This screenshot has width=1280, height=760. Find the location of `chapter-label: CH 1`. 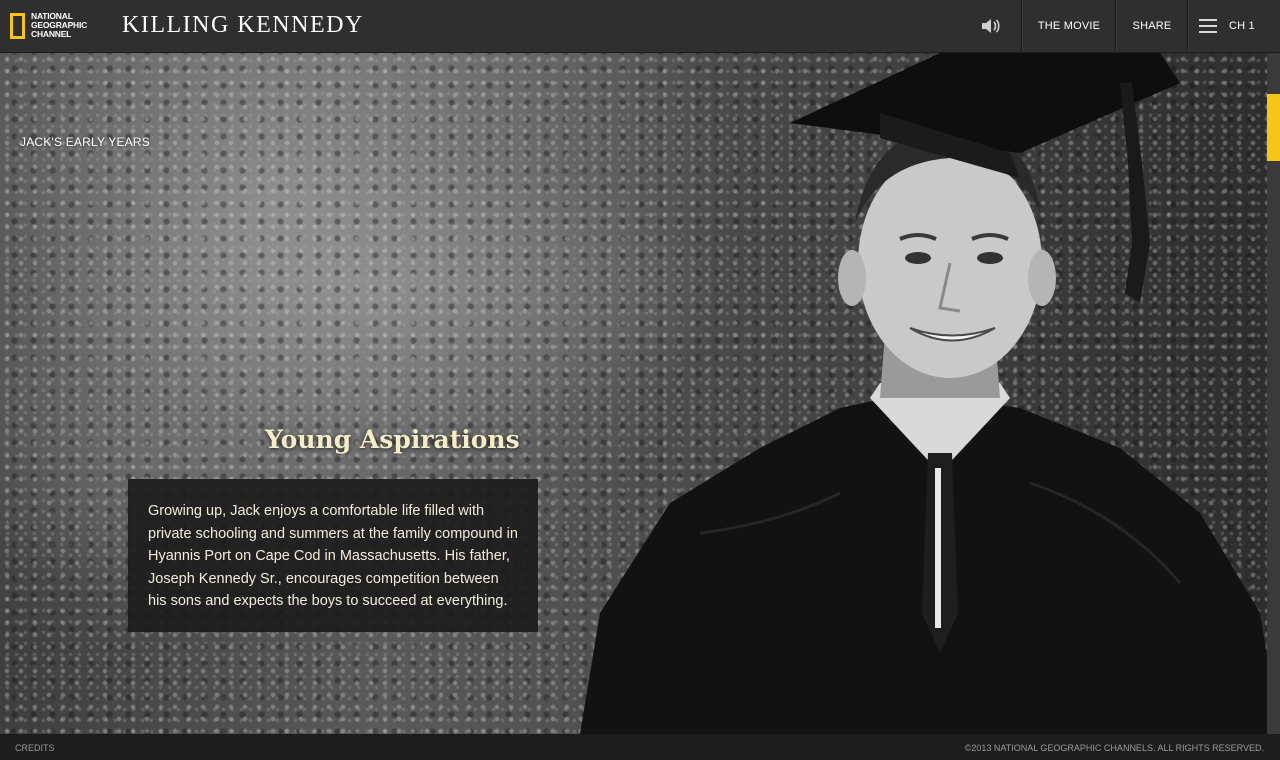

chapter-label: CH 1 is located at coordinates (1242, 26).